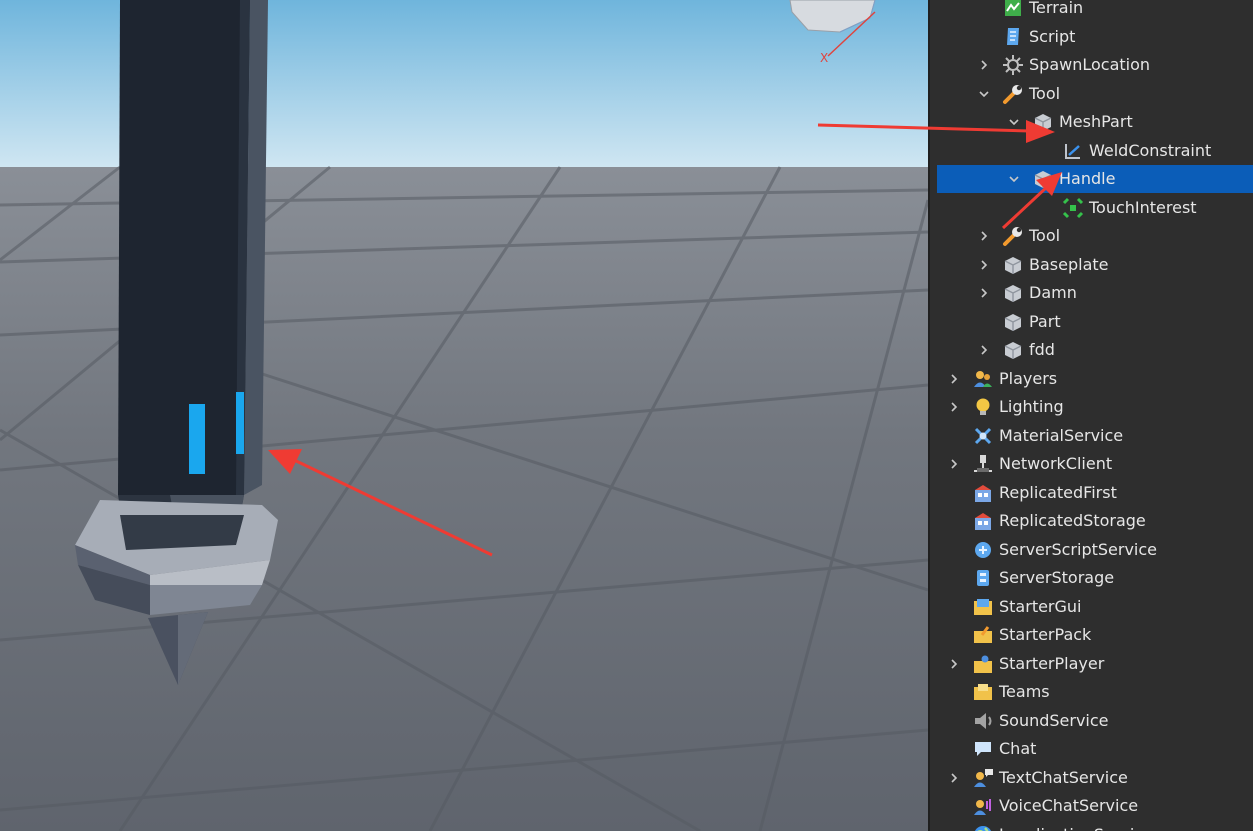 The height and width of the screenshot is (831, 1253). What do you see at coordinates (1056, 463) in the screenshot?
I see `explorer-item-label: NetworkClient` at bounding box center [1056, 463].